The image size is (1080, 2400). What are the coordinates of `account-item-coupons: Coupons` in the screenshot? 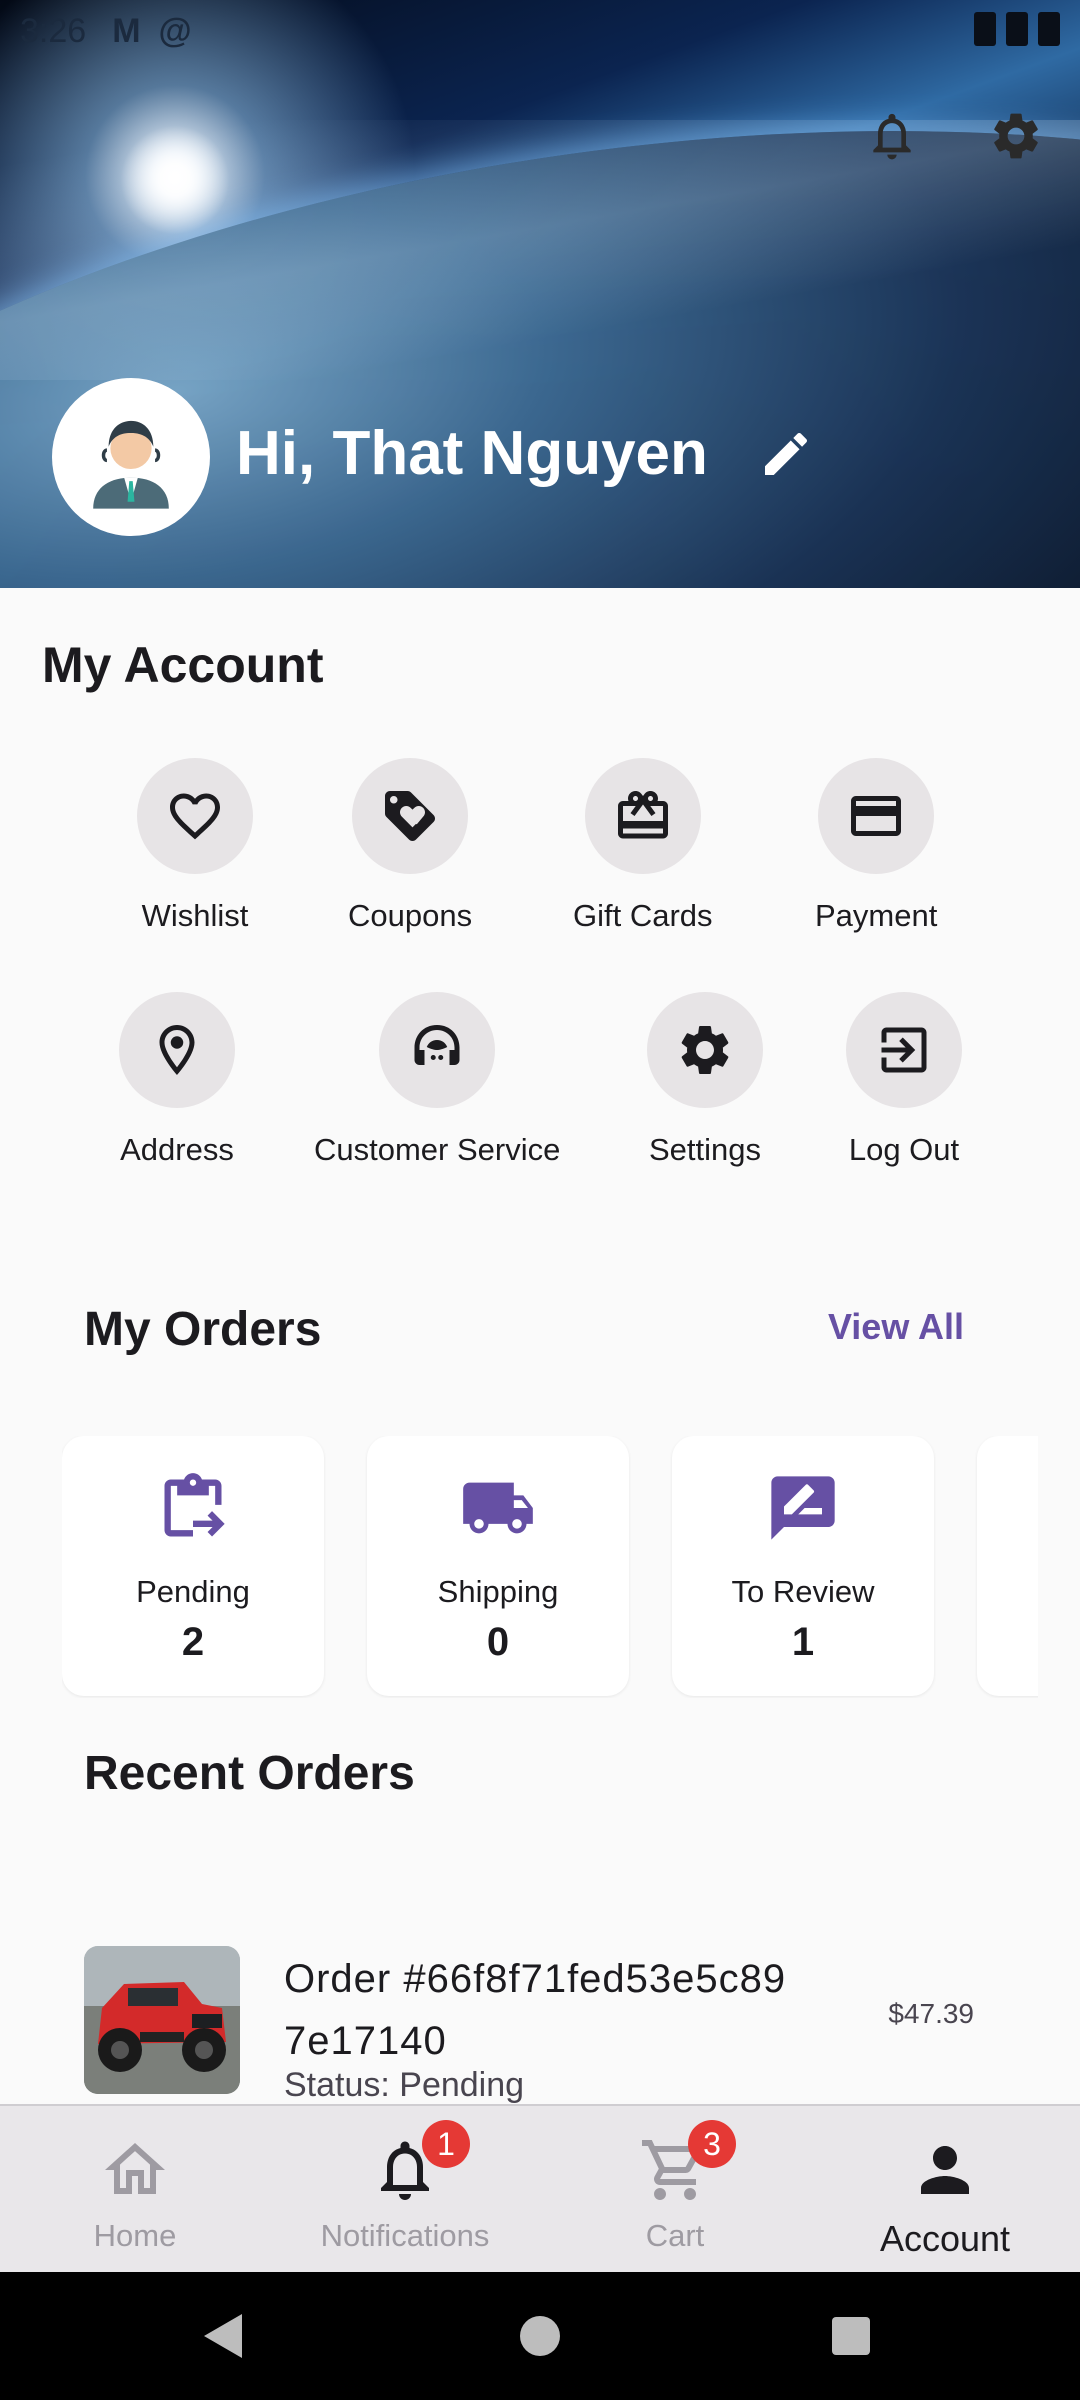 It's located at (410, 846).